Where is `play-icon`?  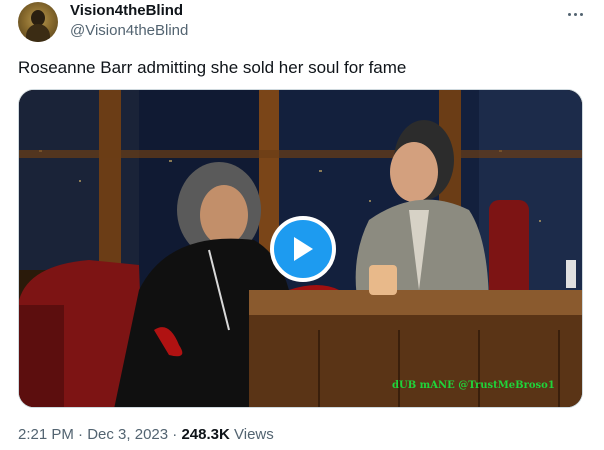 play-icon is located at coordinates (303, 249).